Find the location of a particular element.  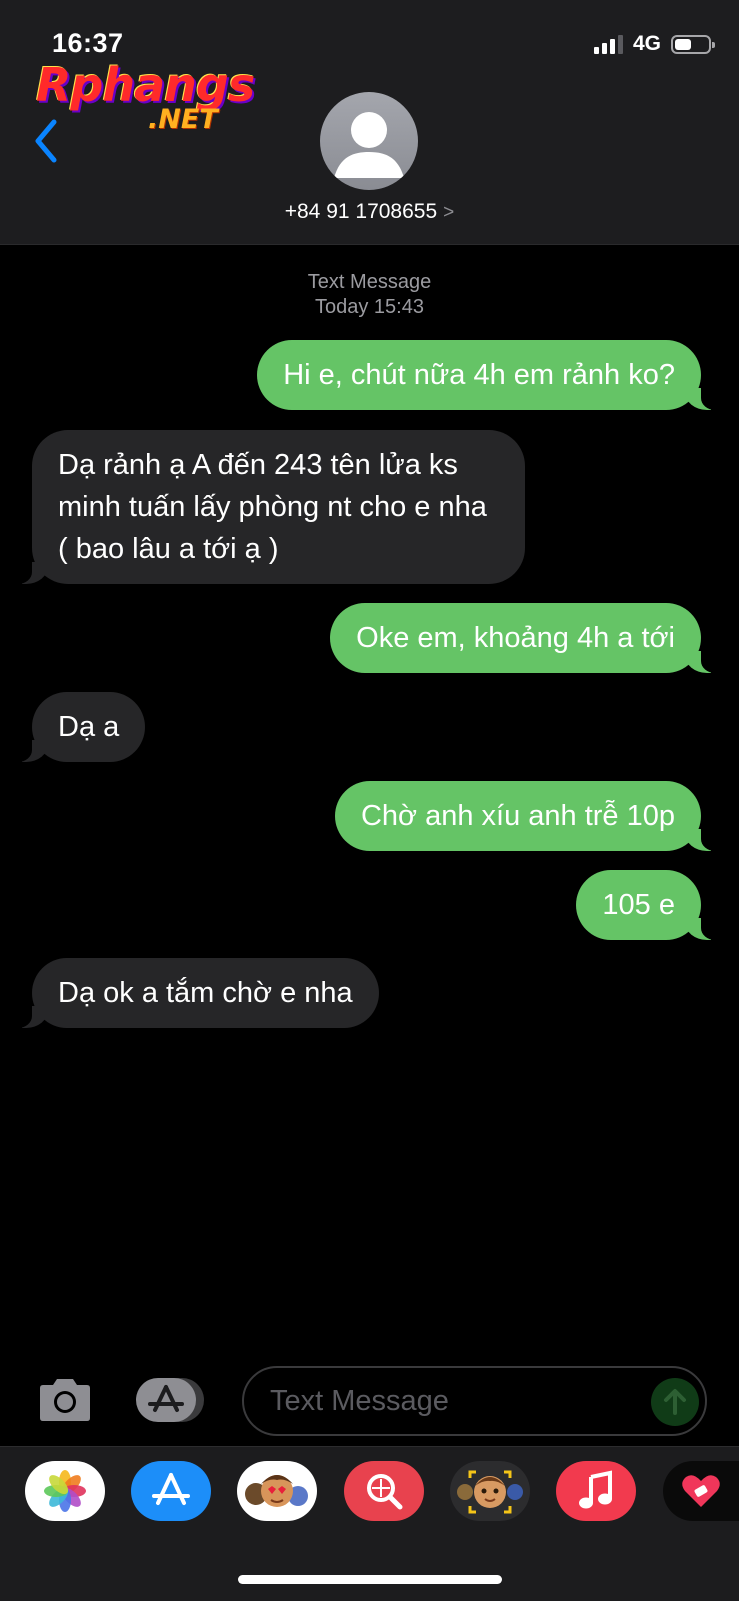

watermark-logo: Rphangs .NET is located at coordinates (146, 98).